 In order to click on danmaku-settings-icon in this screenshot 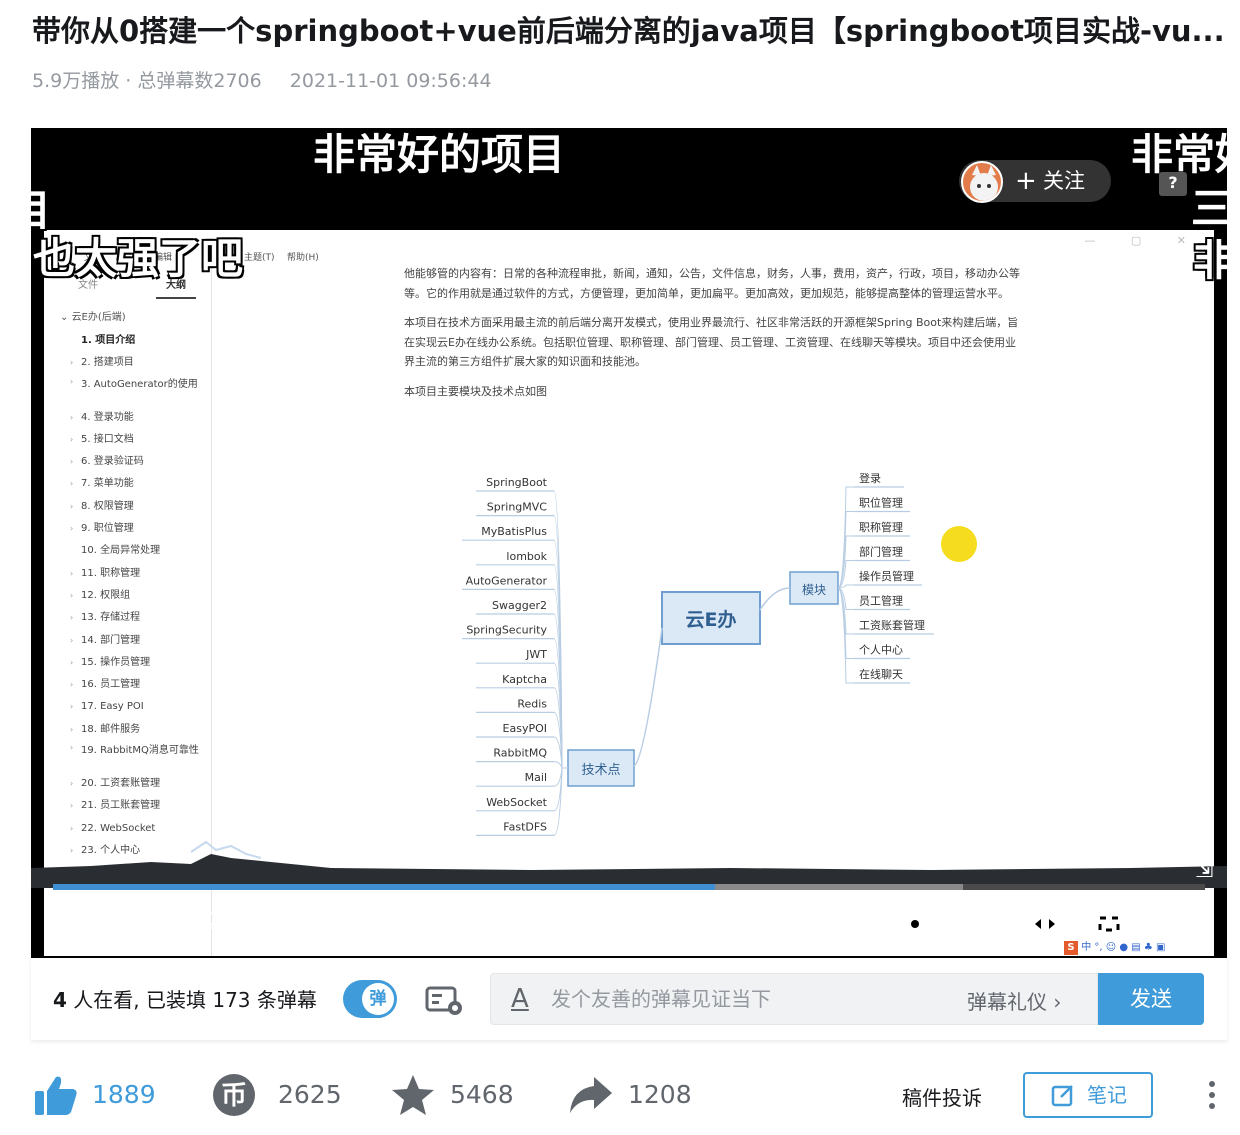, I will do `click(445, 1000)`.